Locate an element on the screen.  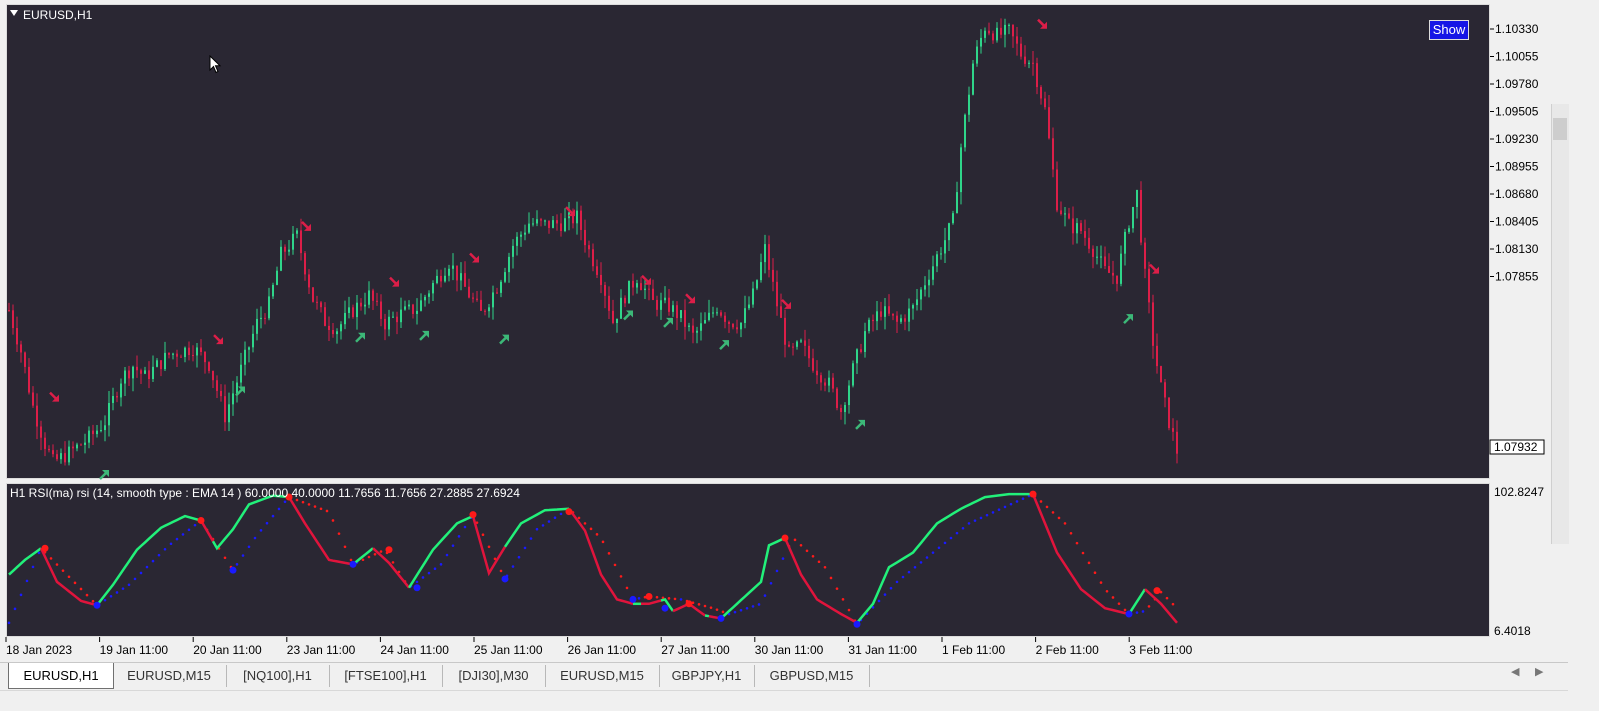
show-button: Show is located at coordinates (1449, 30).